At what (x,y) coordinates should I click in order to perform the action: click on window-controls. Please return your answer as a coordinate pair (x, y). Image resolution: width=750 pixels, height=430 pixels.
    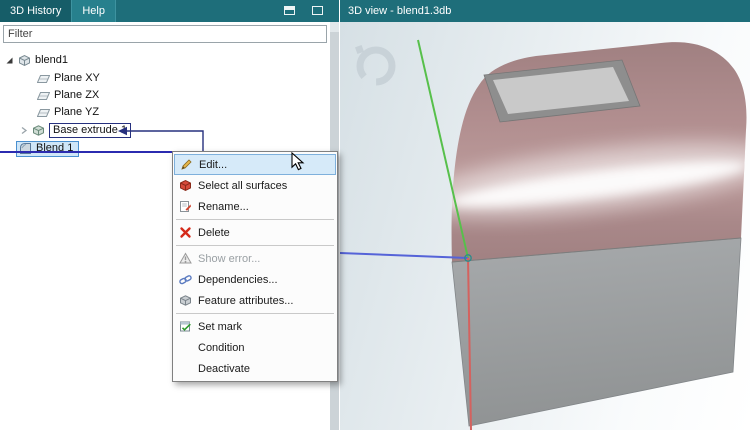
    Looking at the image, I should click on (303, 10).